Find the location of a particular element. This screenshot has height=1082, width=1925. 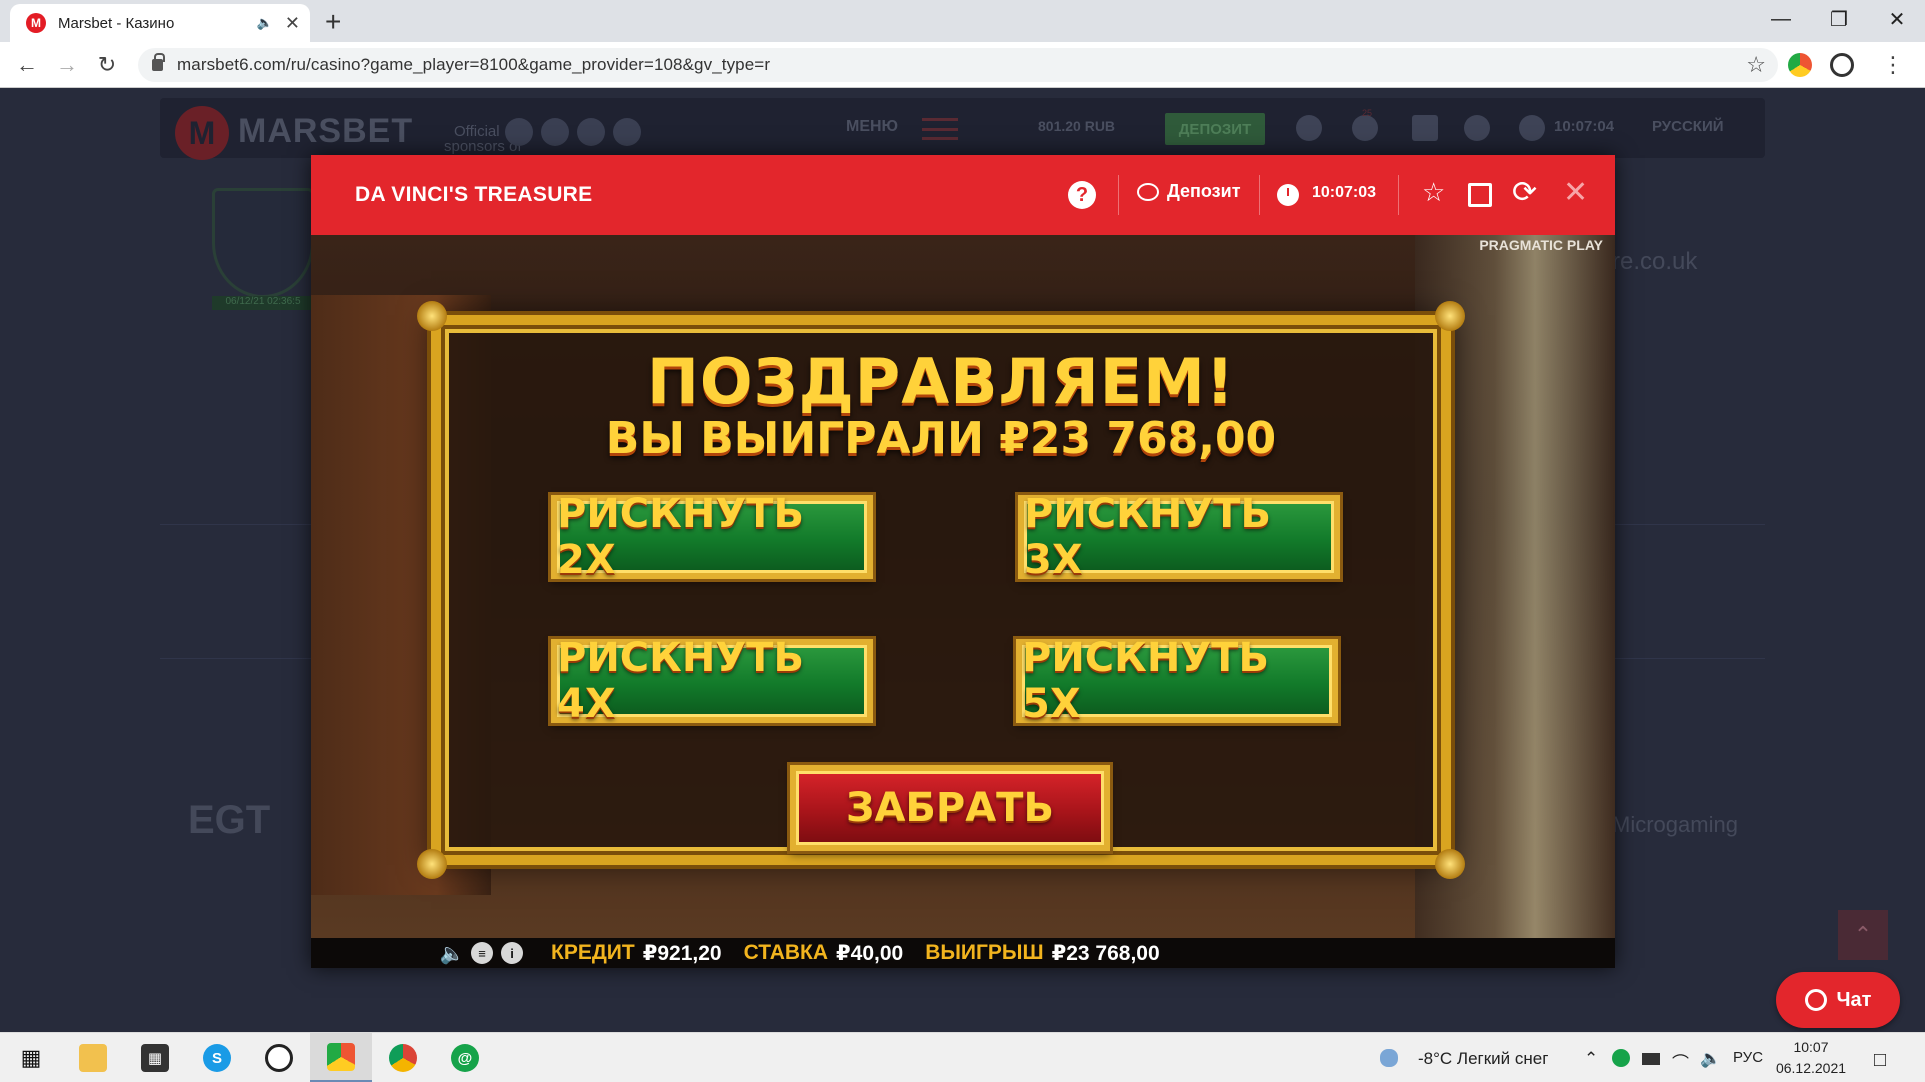

taskbar-media-app is located at coordinates (279, 1057).